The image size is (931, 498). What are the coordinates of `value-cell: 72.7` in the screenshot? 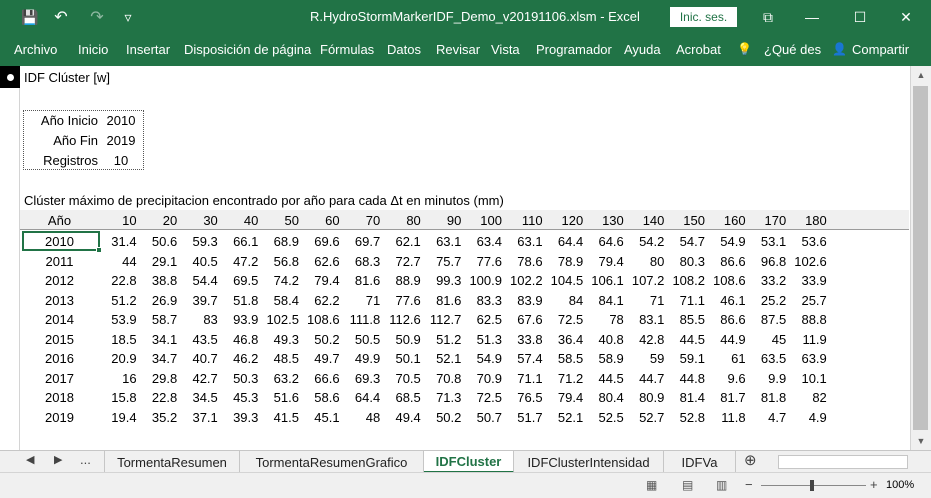 It's located at (401, 261).